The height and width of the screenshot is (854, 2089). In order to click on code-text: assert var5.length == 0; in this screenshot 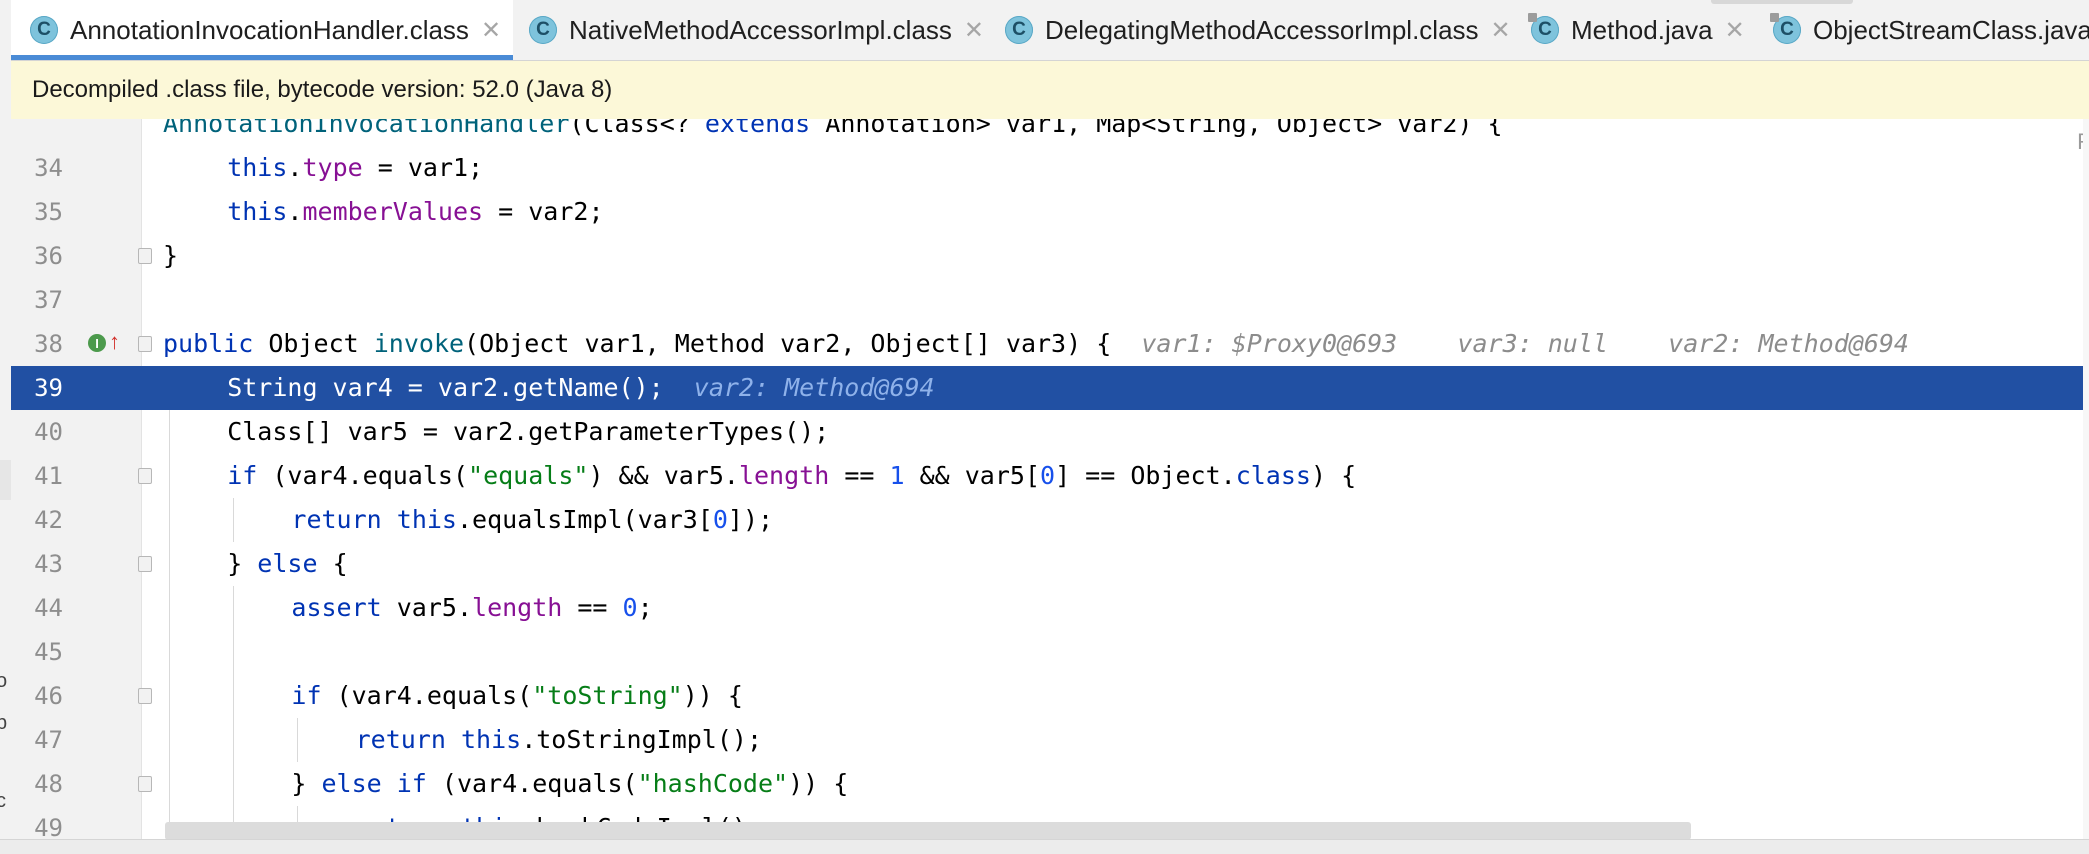, I will do `click(471, 608)`.